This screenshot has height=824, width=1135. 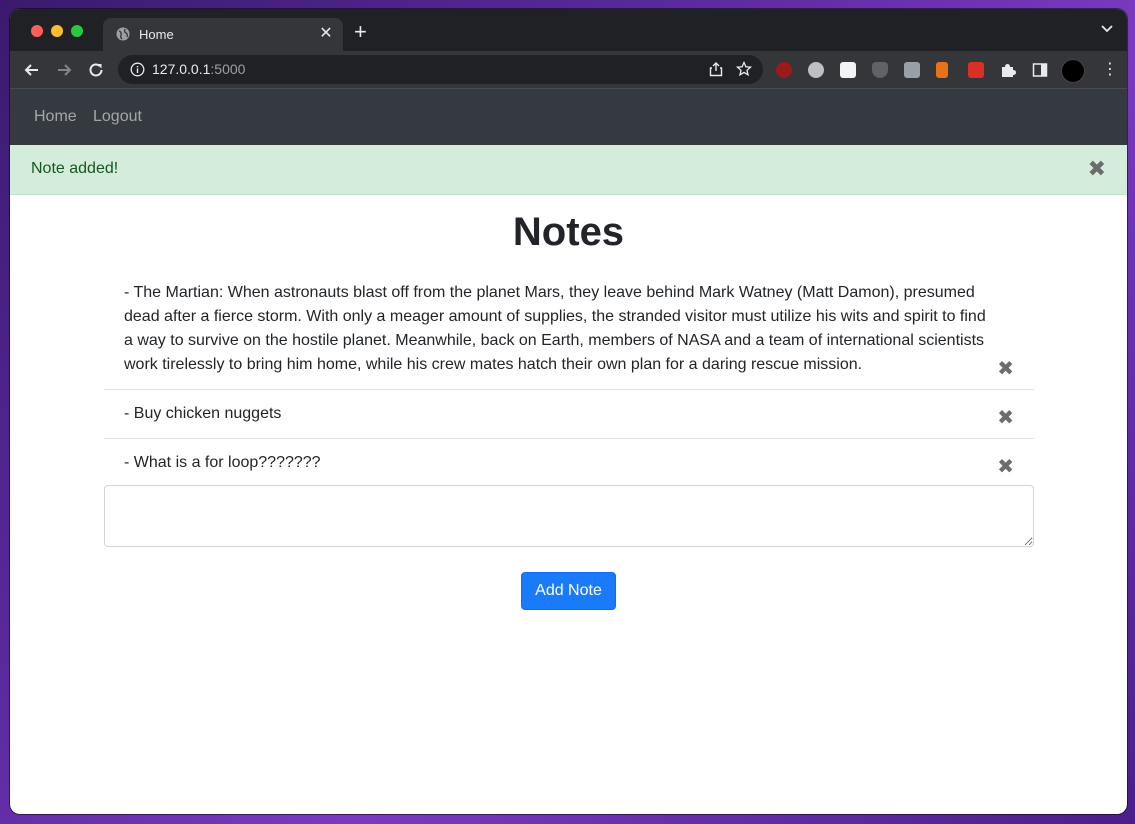 I want to click on share-icon, so click(x=716, y=69).